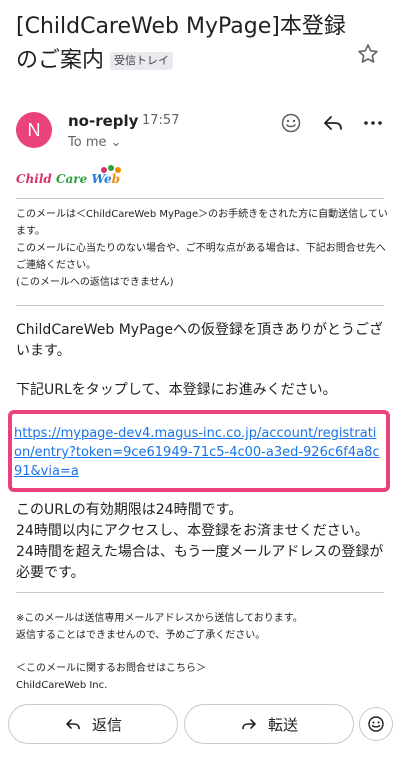 The height and width of the screenshot is (762, 400). I want to click on forward-button: 転送, so click(269, 724).